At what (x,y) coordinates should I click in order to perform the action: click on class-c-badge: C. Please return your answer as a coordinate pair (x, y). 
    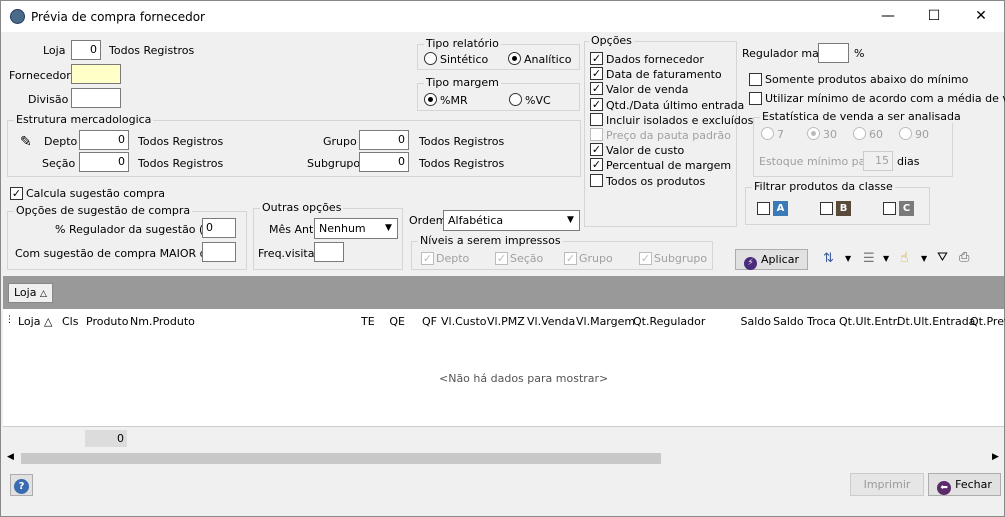
    Looking at the image, I should click on (906, 208).